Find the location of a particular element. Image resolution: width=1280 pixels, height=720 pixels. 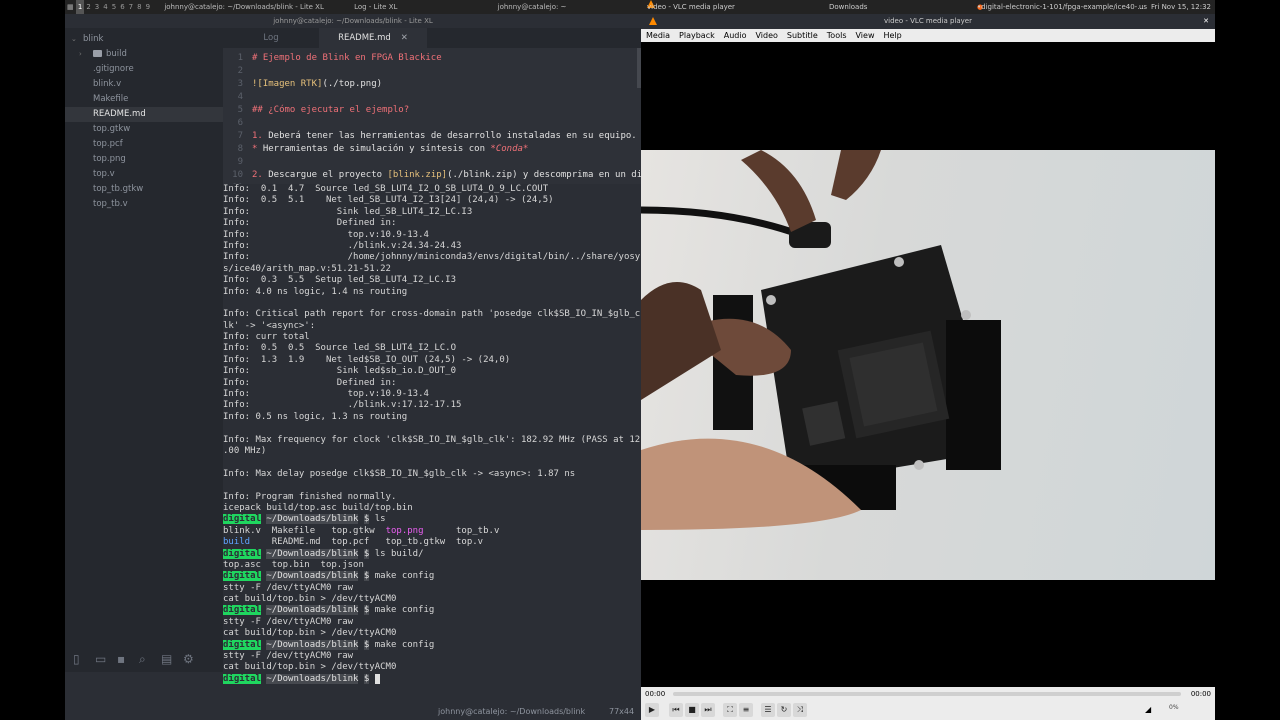

workspace-1: 1 is located at coordinates (80, 7).